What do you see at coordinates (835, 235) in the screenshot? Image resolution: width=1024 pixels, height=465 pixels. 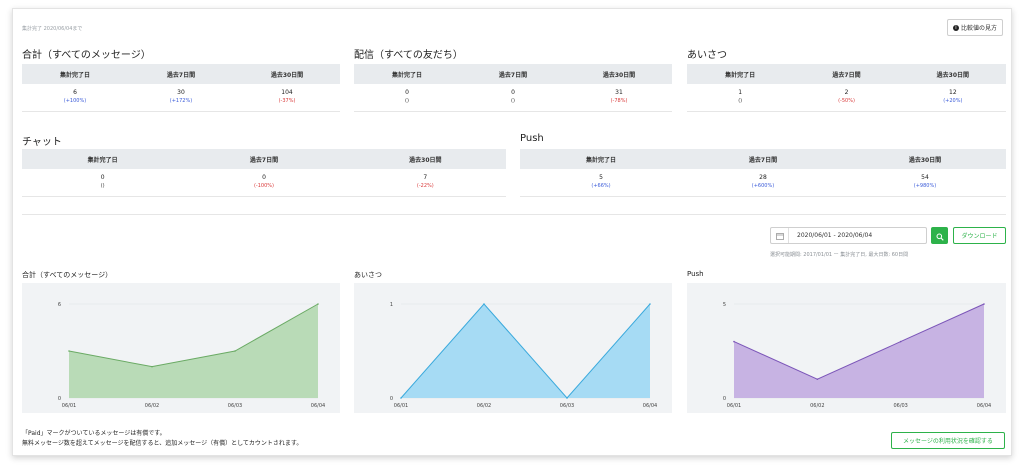 I see `date-range-value: 2020/06/01 - 2020/06/04` at bounding box center [835, 235].